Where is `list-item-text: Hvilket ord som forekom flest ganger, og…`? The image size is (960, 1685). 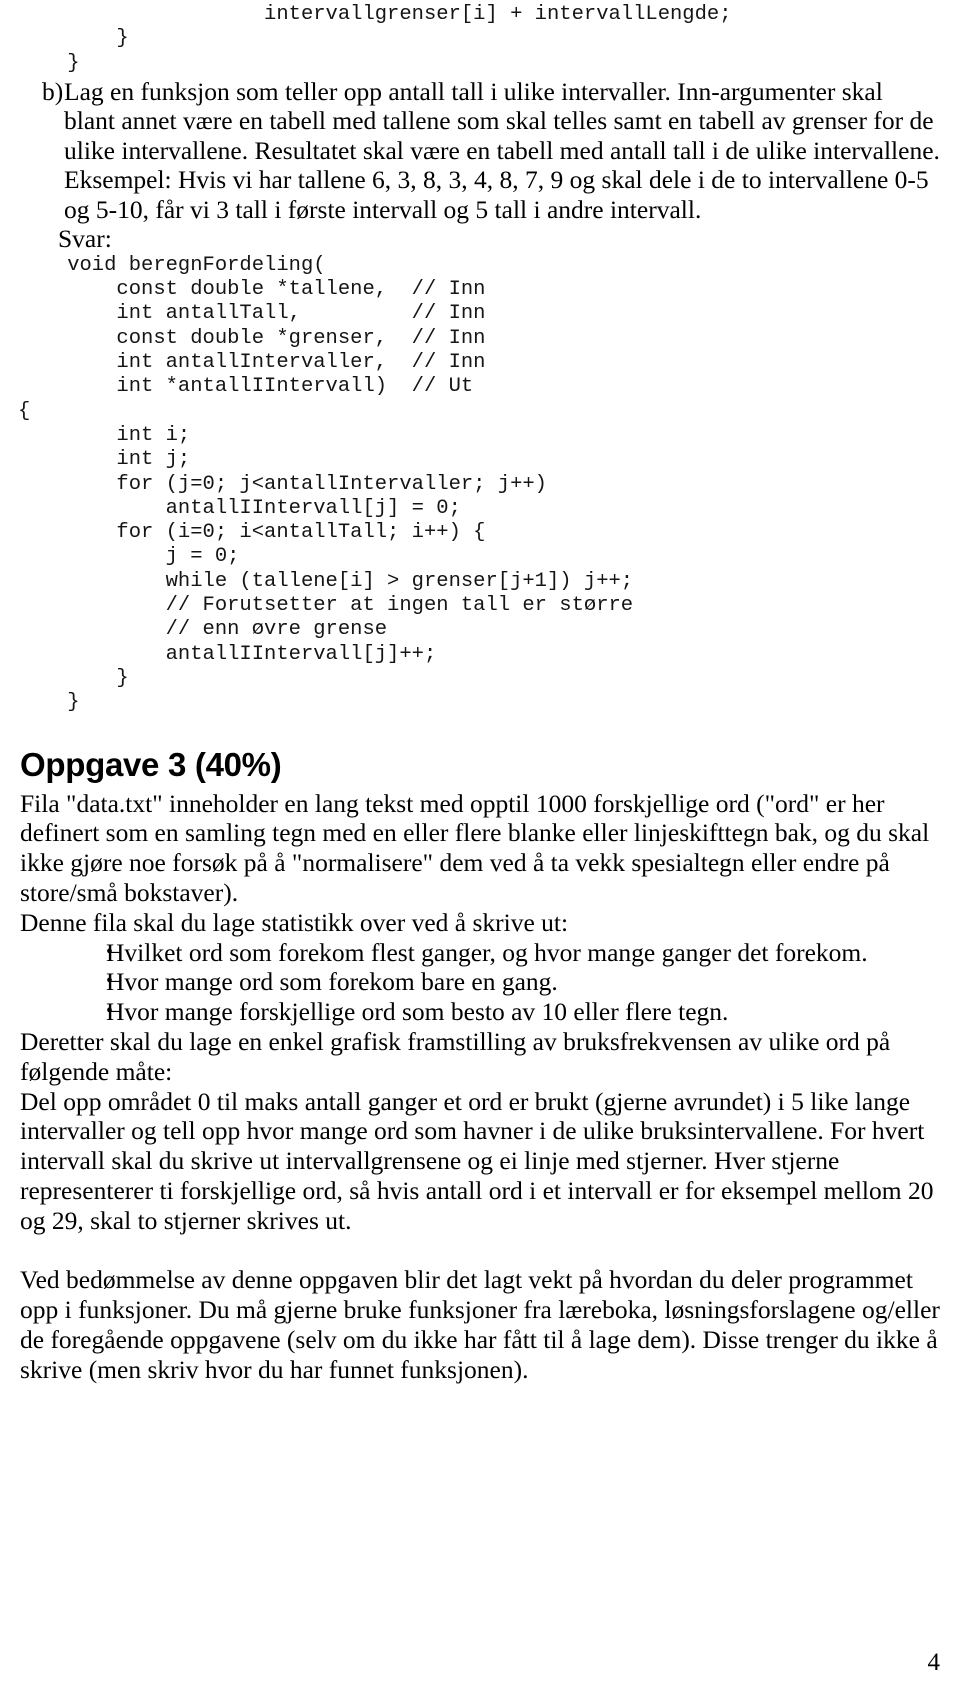
list-item-text: Hvilket ord som forekom flest ganger, og… is located at coordinates (487, 952).